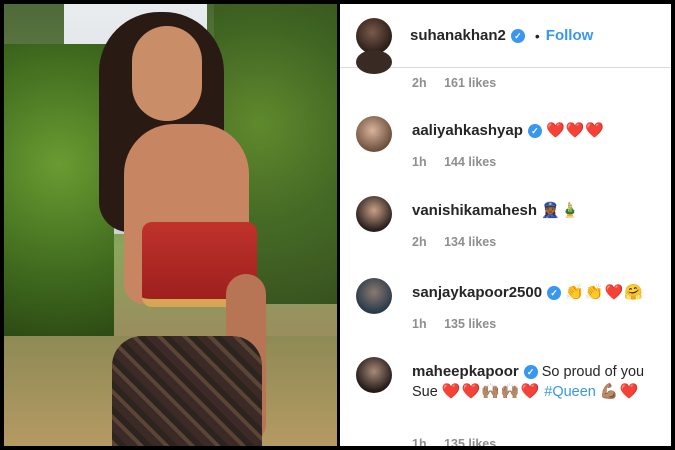 The width and height of the screenshot is (675, 450). Describe the element at coordinates (570, 35) in the screenshot. I see `follow-button: Follow` at that location.